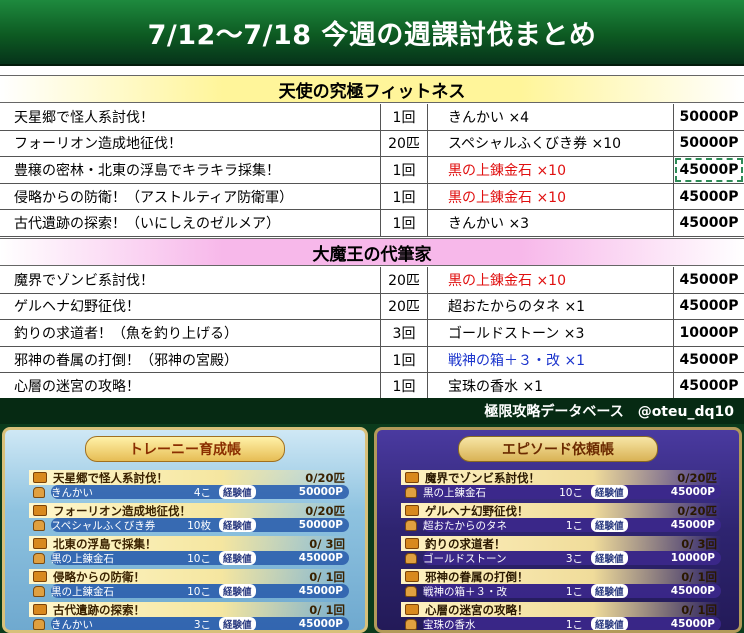 This screenshot has height=633, width=744. Describe the element at coordinates (563, 591) in the screenshot. I see `quest-reward-line: 戦神の箱＋３・改 1こ 経験値 45000P` at that location.